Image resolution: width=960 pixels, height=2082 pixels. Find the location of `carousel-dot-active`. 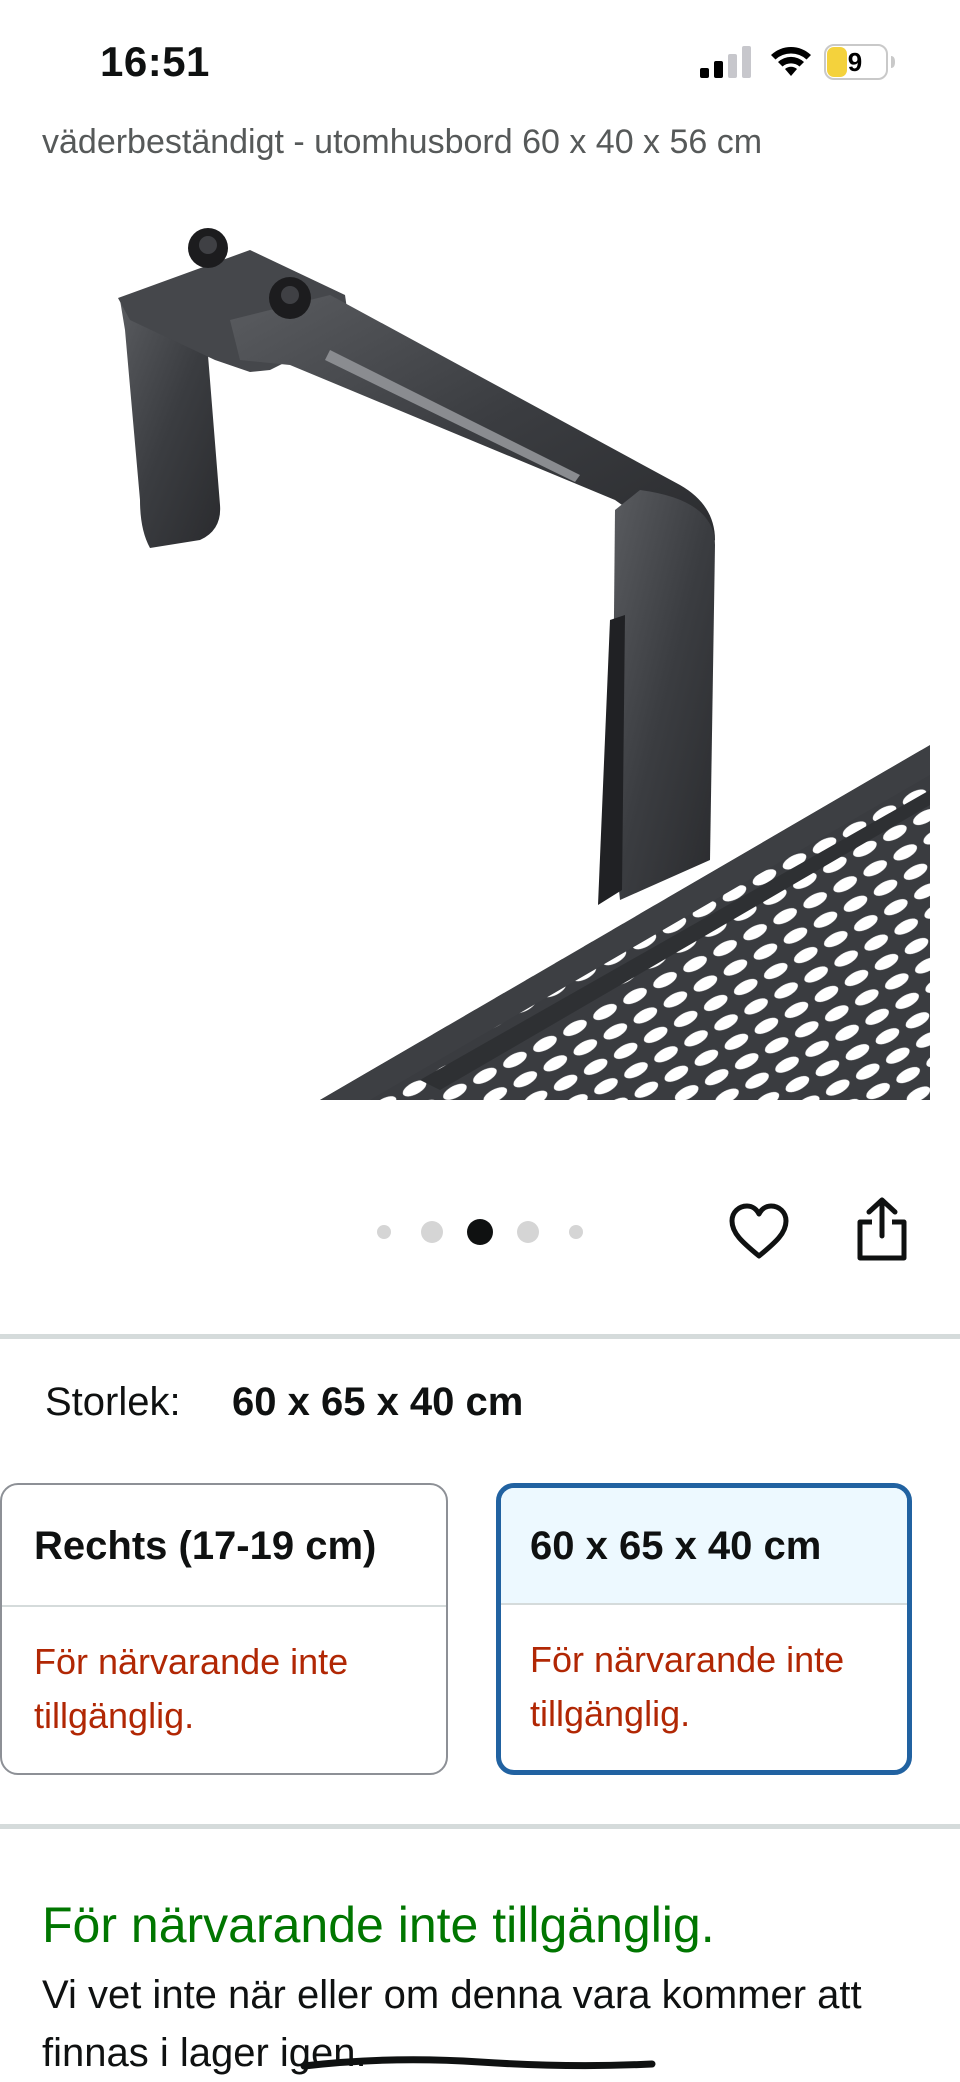

carousel-dot-active is located at coordinates (480, 1232).